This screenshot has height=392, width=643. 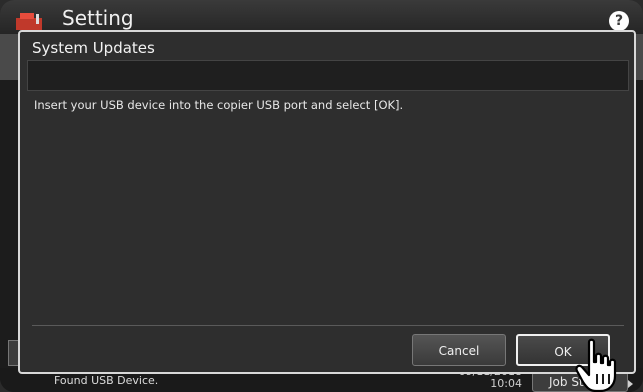 I want to click on dialog-divider, so click(x=328, y=325).